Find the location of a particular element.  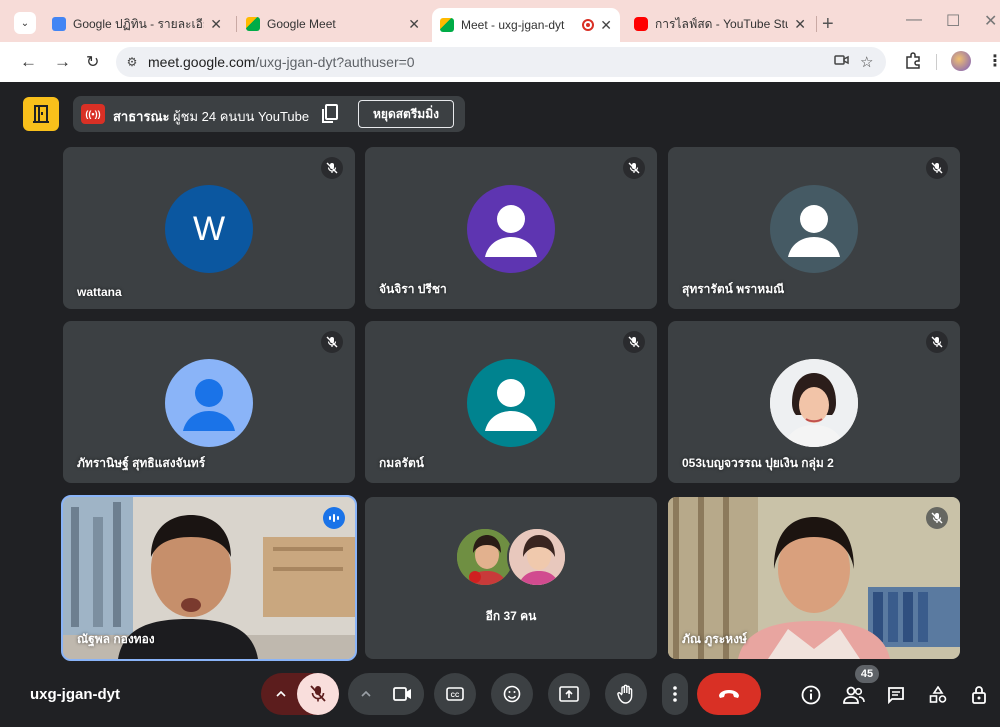

participant-name: ณัฐพล กองทอง is located at coordinates (116, 639).